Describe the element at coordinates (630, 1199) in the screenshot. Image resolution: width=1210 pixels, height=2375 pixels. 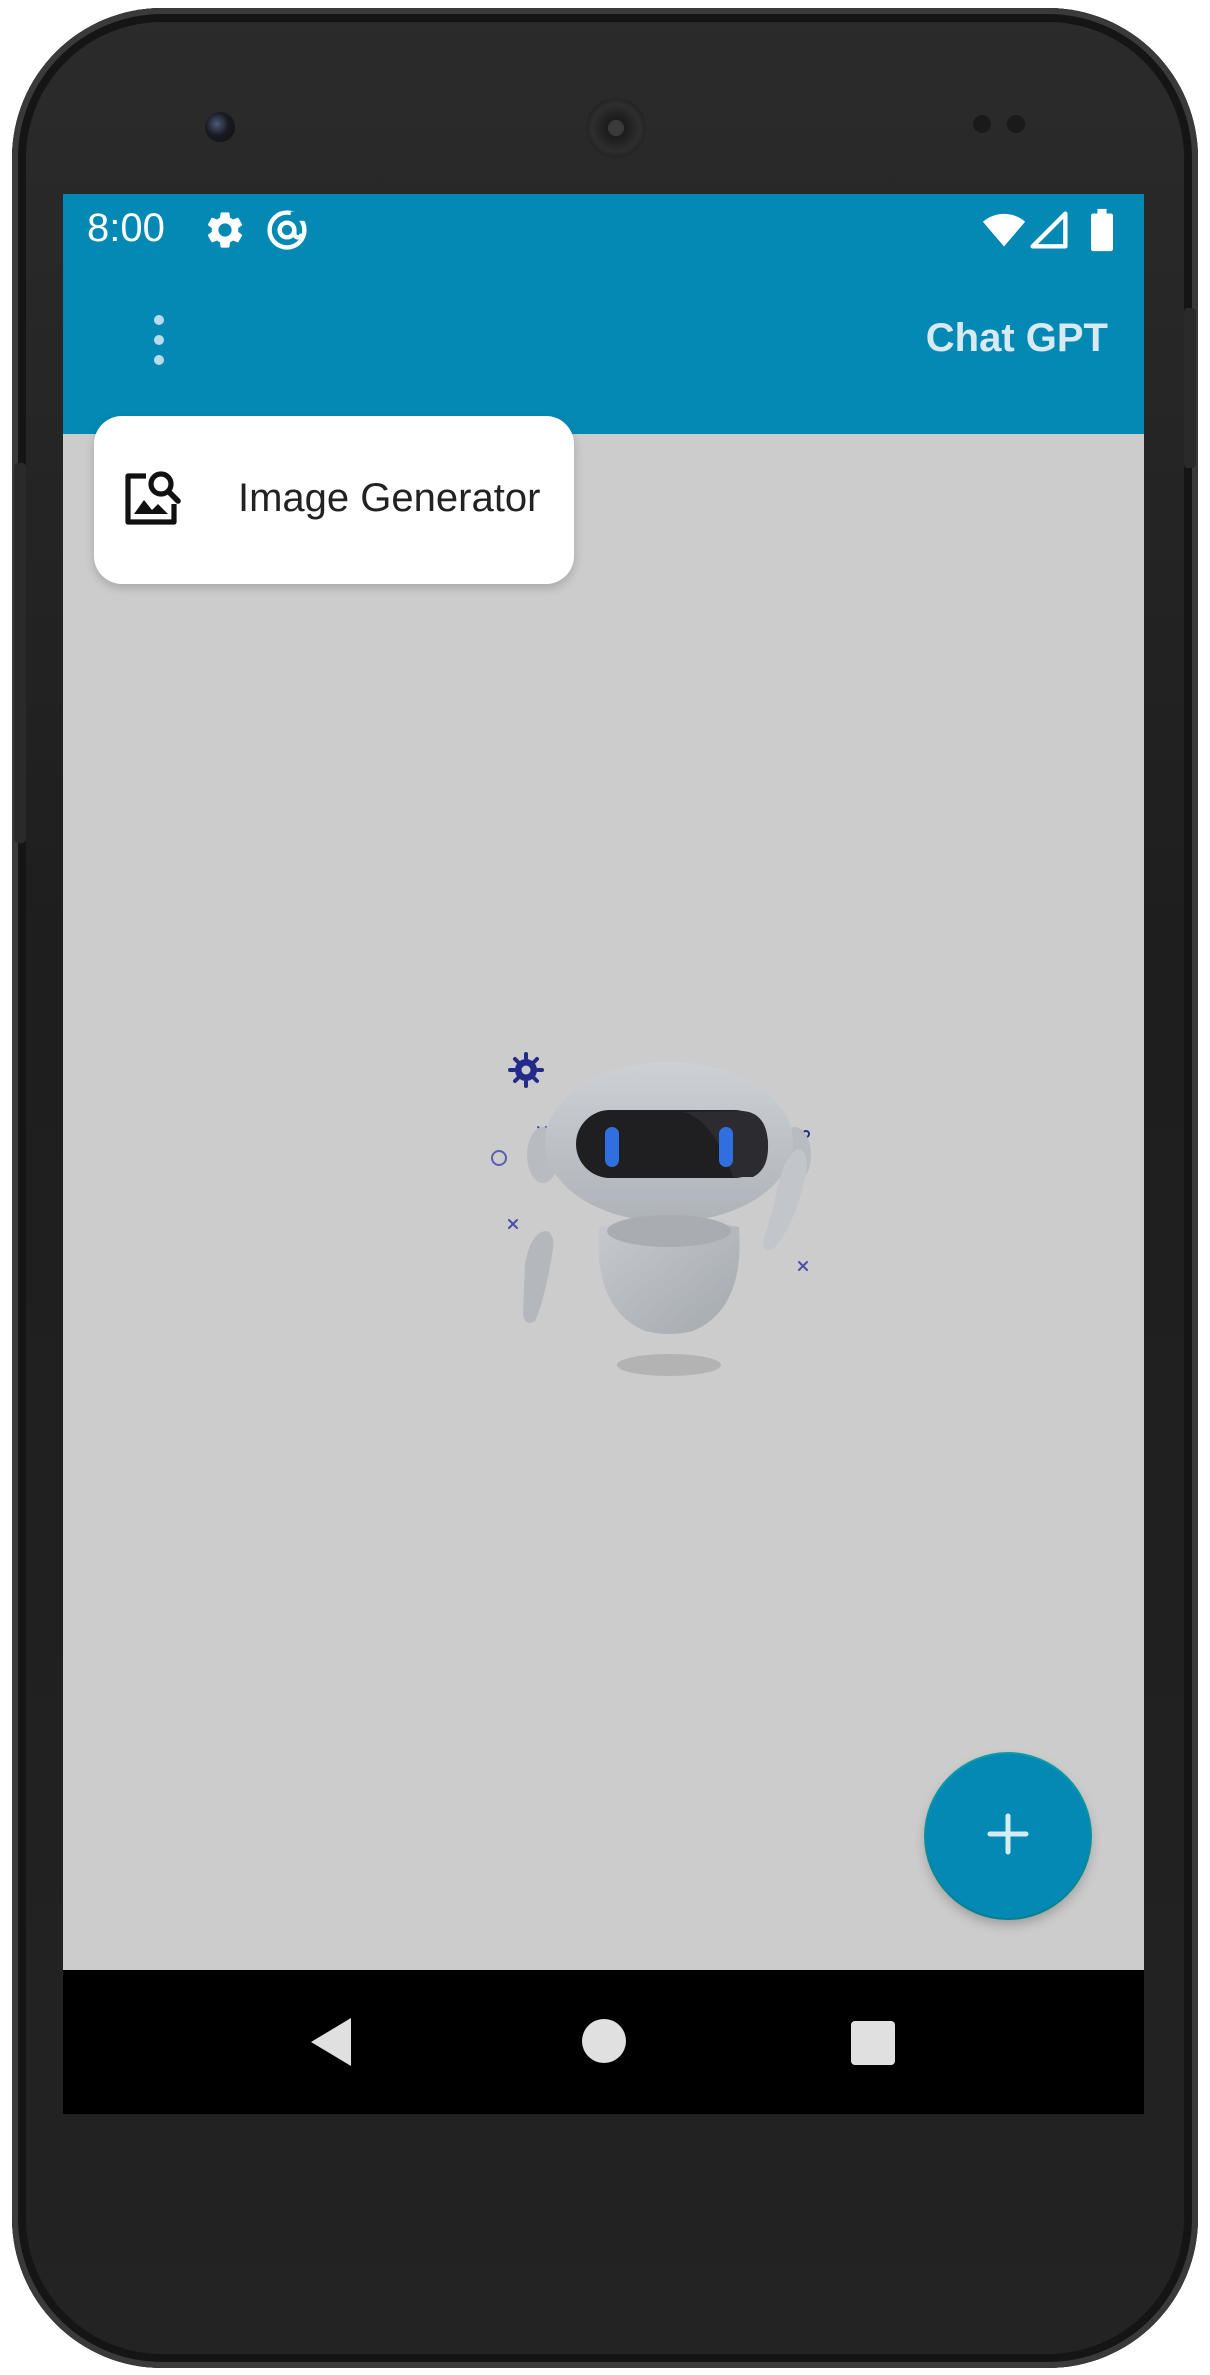
I see `robot-illustration` at that location.